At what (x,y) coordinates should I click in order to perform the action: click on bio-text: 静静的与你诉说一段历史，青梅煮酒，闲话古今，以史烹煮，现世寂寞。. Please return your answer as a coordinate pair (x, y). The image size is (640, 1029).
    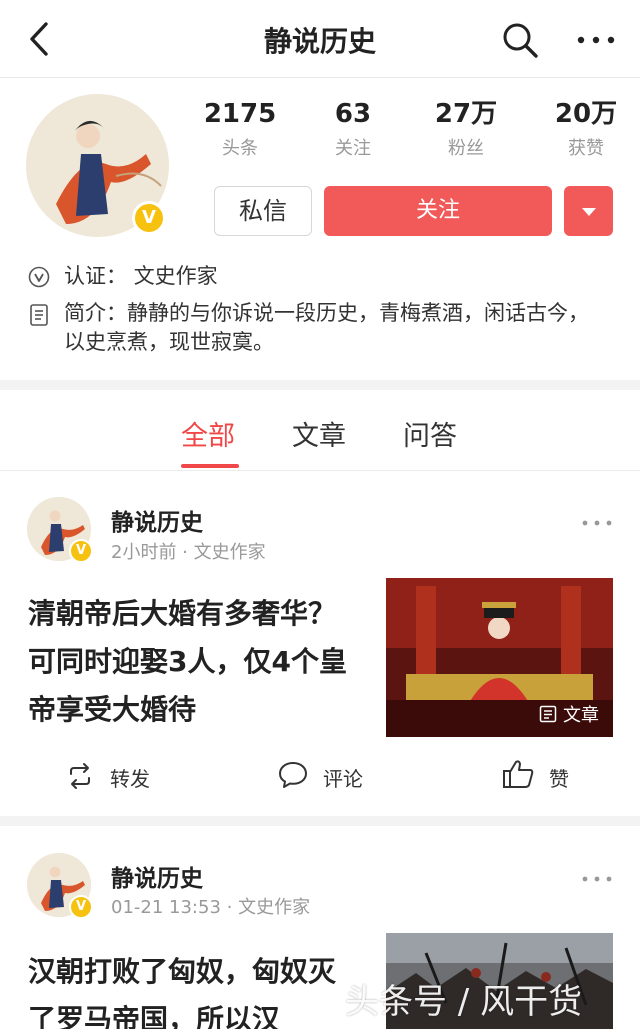
    Looking at the image, I should click on (326, 327).